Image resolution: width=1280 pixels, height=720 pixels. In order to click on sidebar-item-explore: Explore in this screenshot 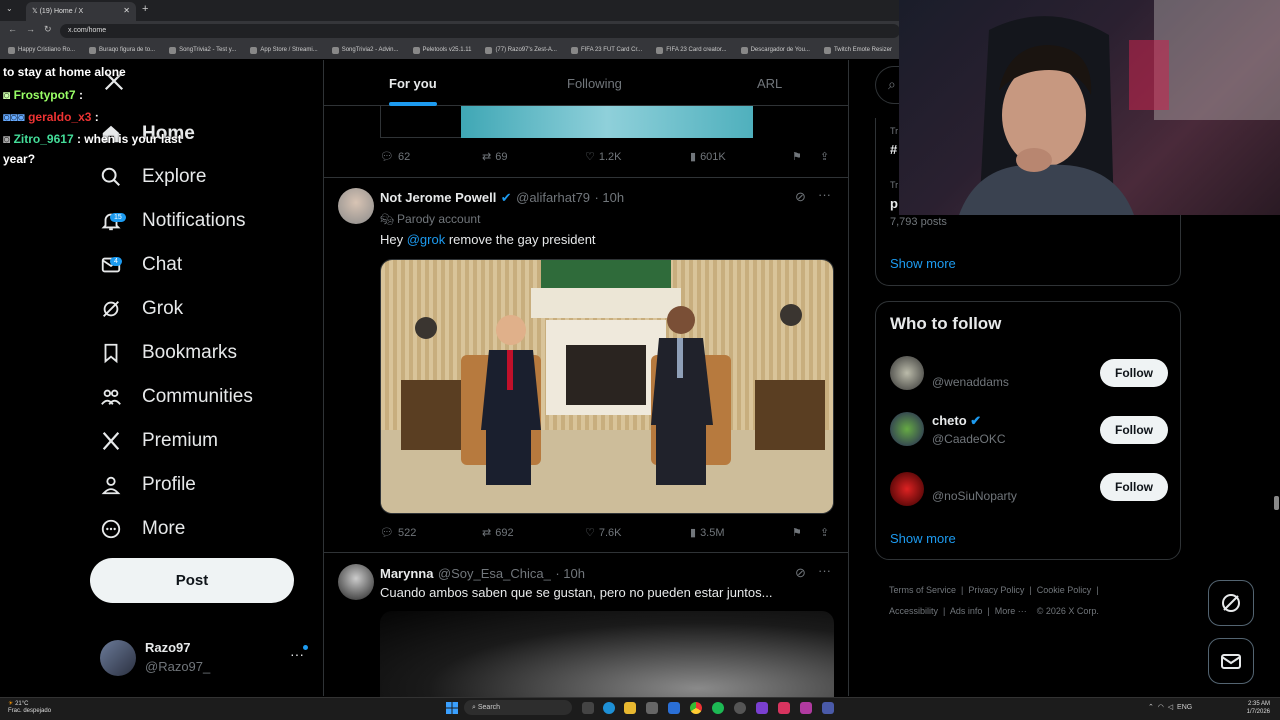, I will do `click(153, 177)`.